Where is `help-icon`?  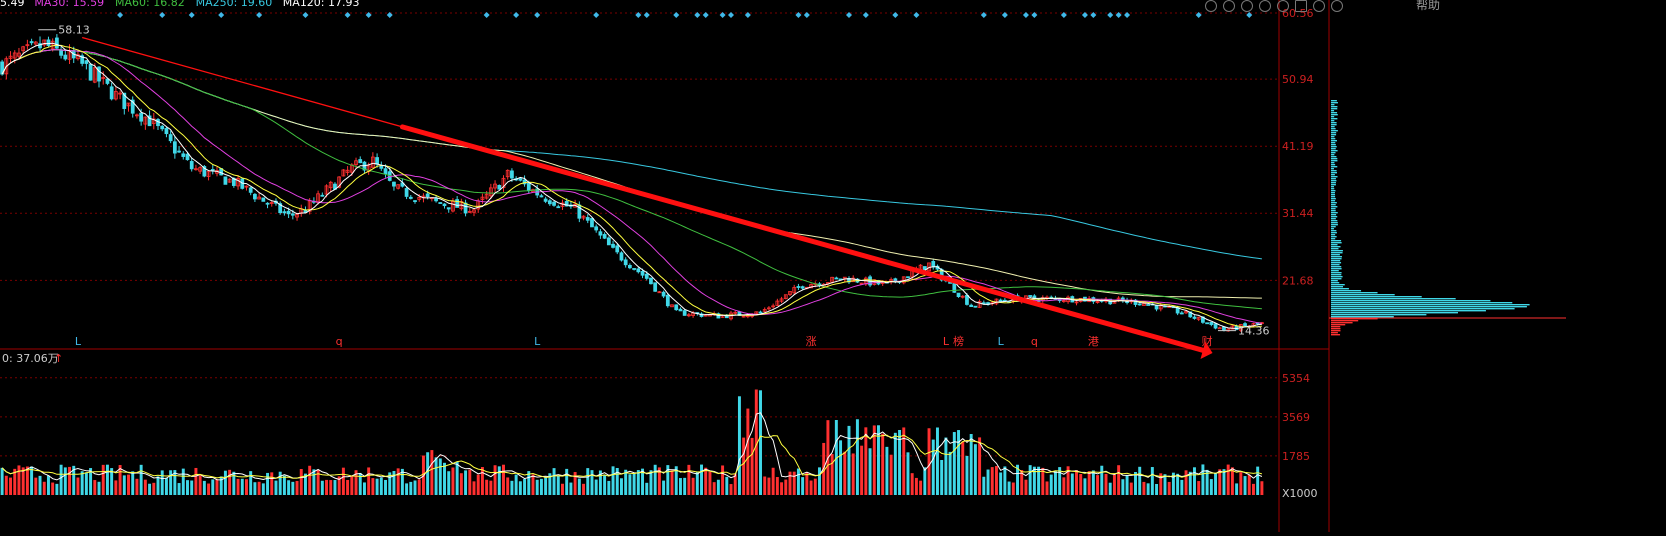
help-icon is located at coordinates (1247, 6).